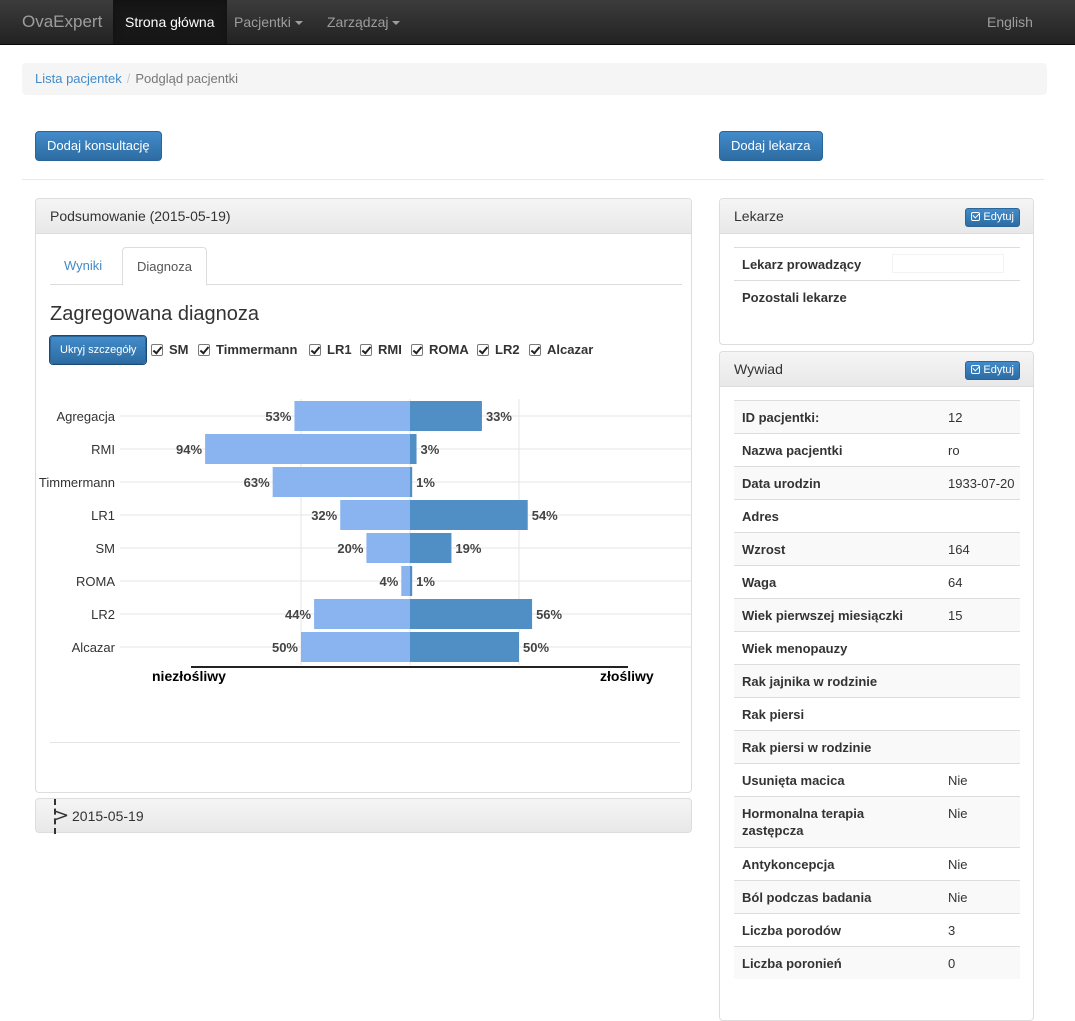  I want to click on edit-doctors-button: Edytuj, so click(992, 217).